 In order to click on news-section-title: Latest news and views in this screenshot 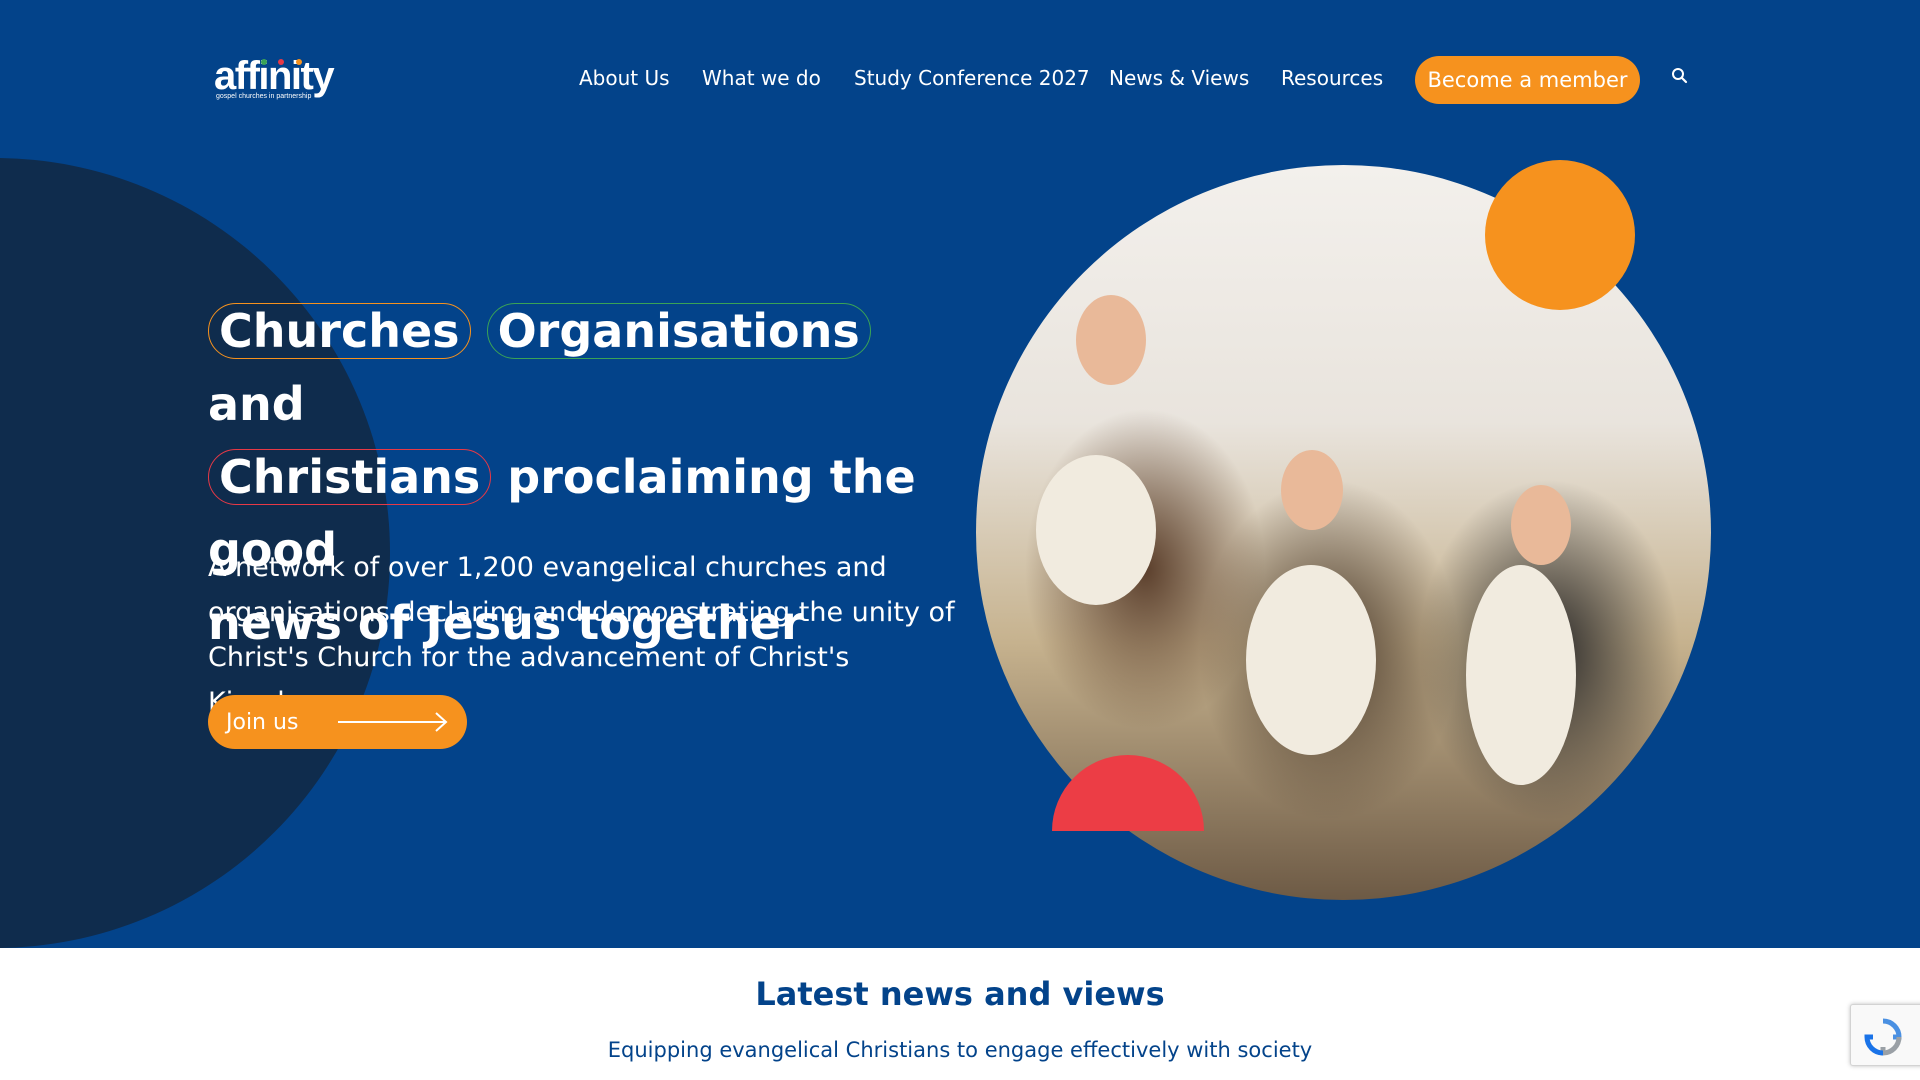, I will do `click(960, 994)`.